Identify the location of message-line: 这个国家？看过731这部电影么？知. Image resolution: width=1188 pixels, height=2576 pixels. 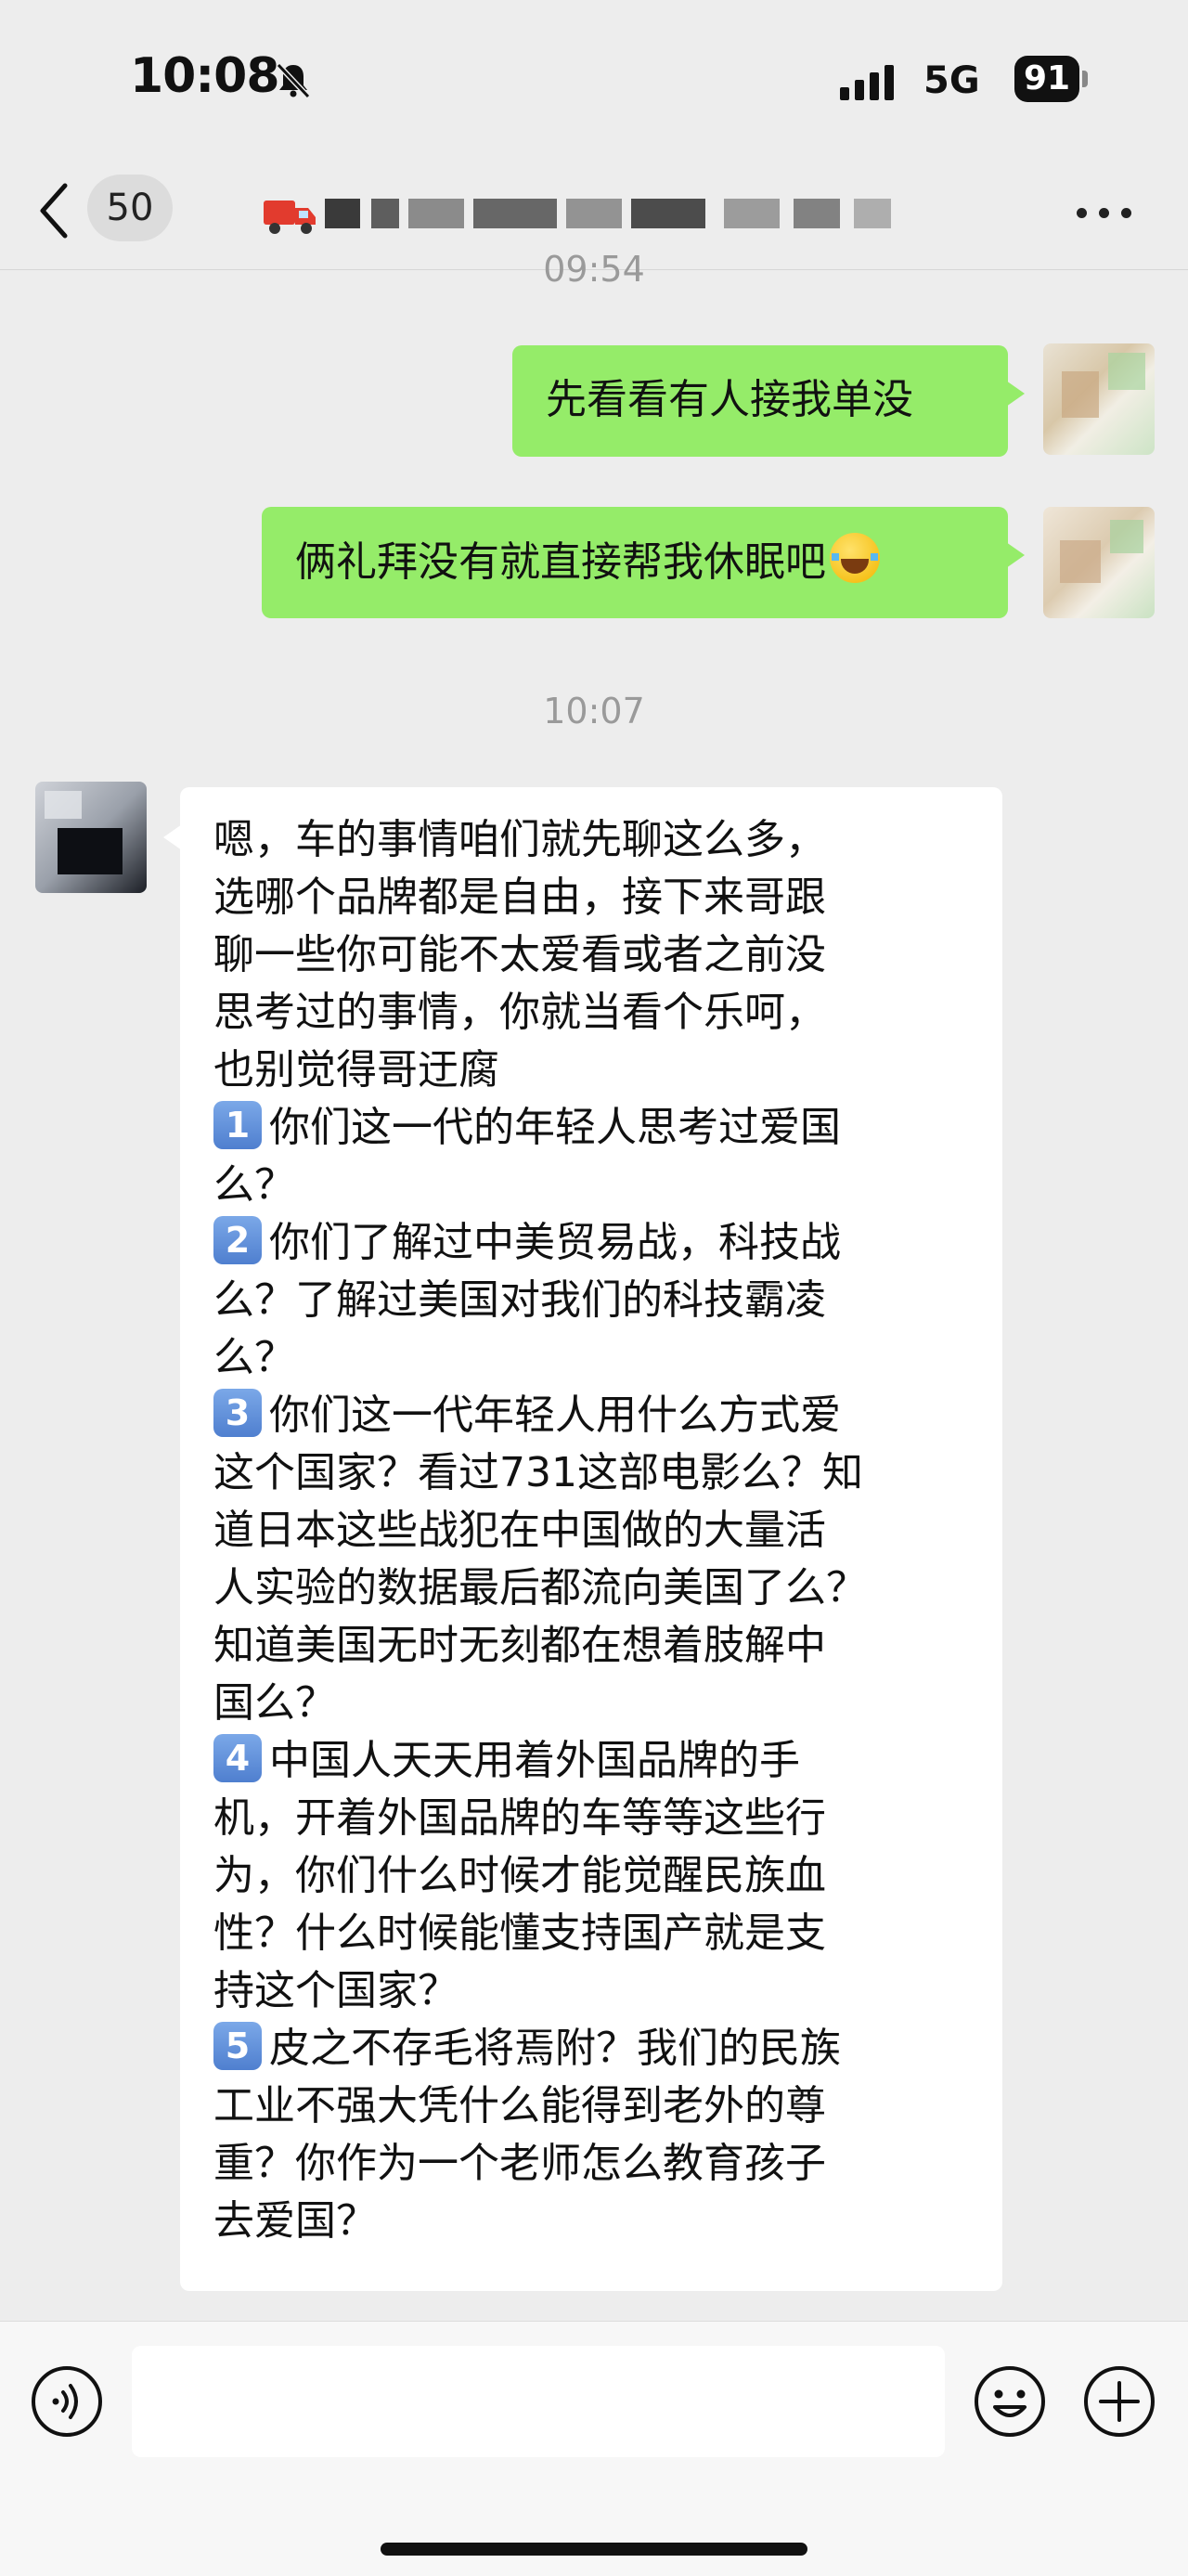
(538, 1472).